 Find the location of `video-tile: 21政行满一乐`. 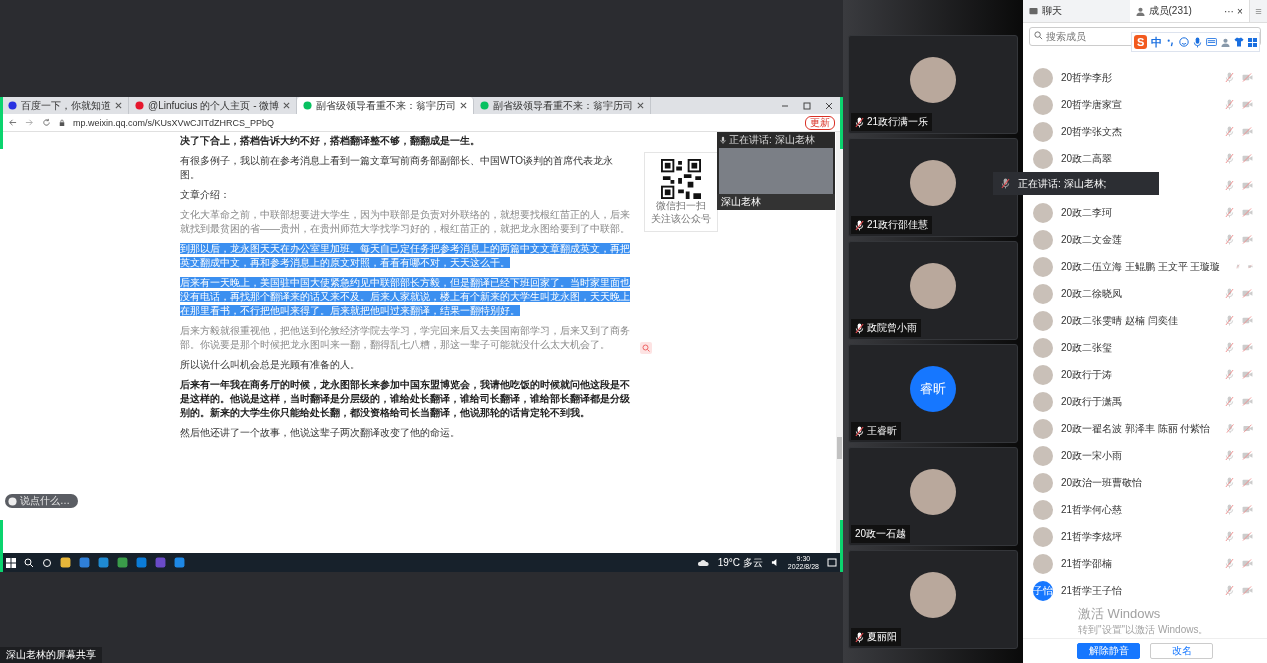

video-tile: 21政行满一乐 is located at coordinates (933, 84).